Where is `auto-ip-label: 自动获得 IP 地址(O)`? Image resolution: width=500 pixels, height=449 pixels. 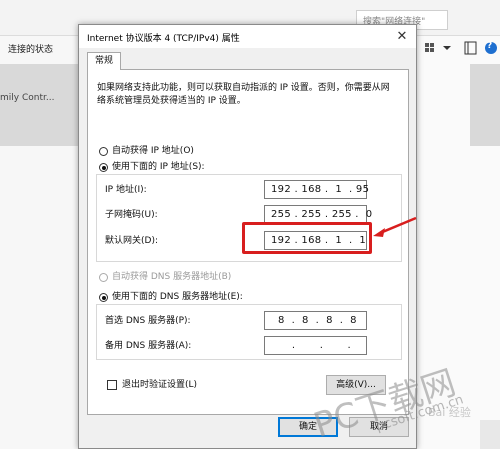
auto-ip-label: 自动获得 IP 地址(O) is located at coordinates (153, 151).